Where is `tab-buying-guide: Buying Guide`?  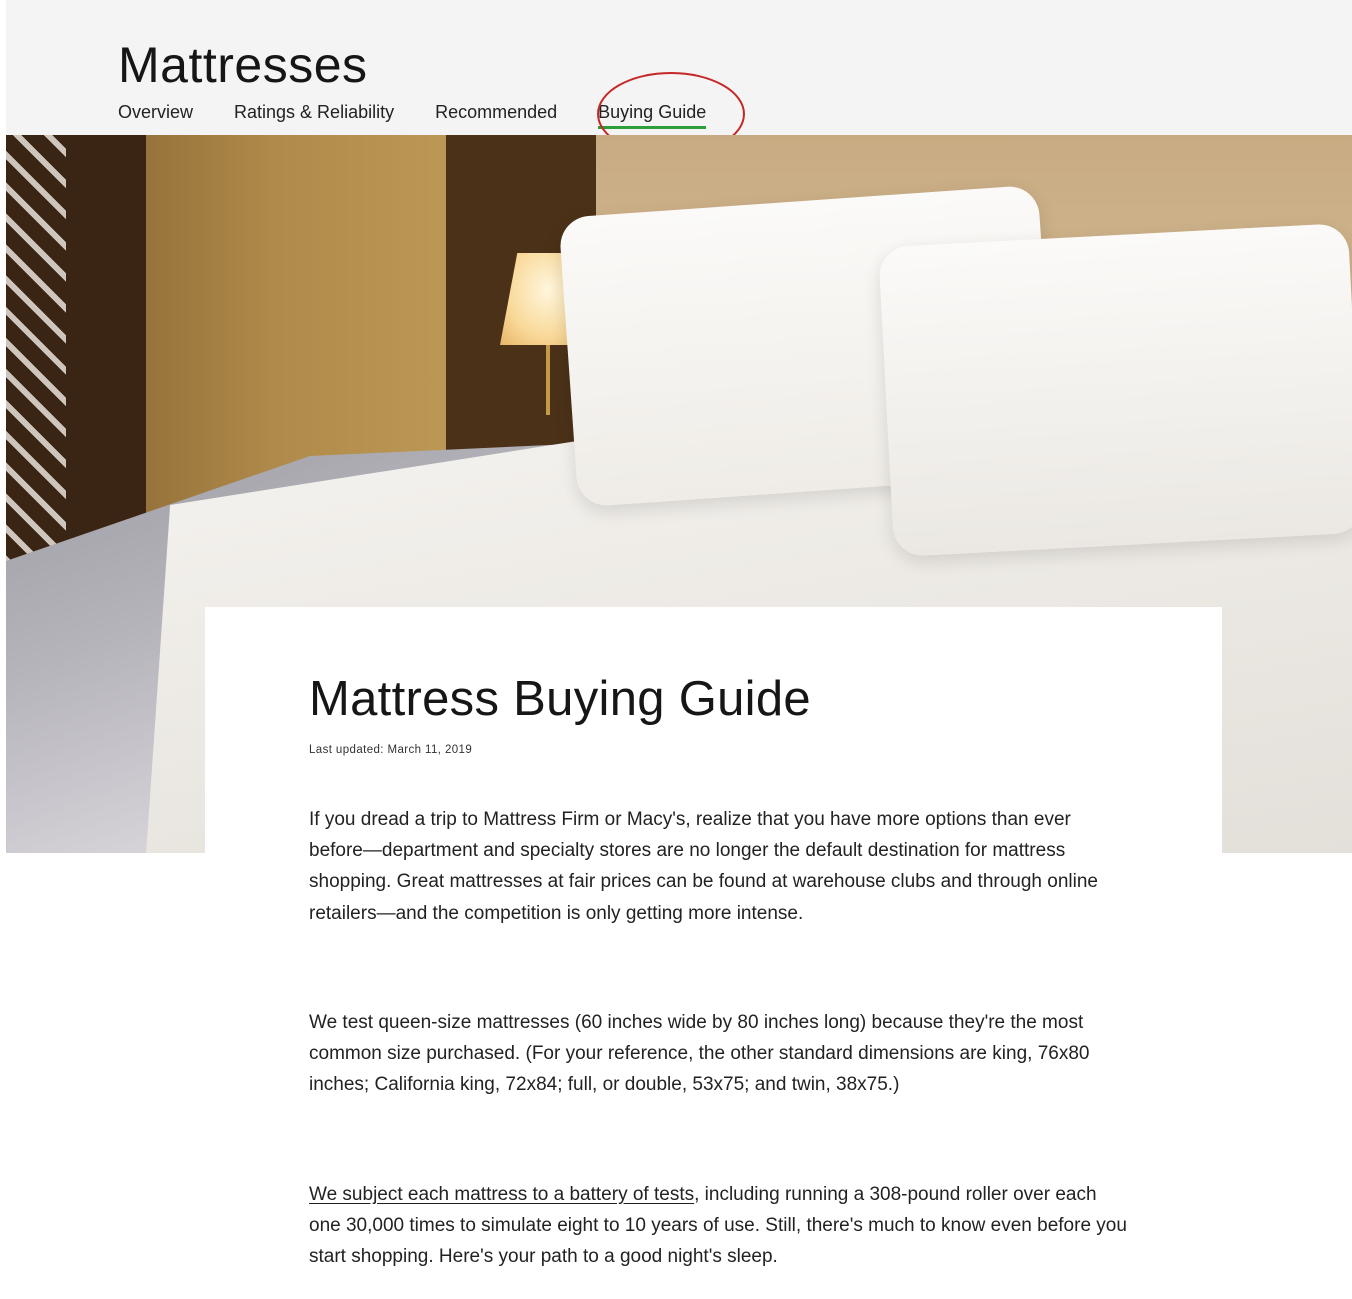
tab-buying-guide: Buying Guide is located at coordinates (652, 116).